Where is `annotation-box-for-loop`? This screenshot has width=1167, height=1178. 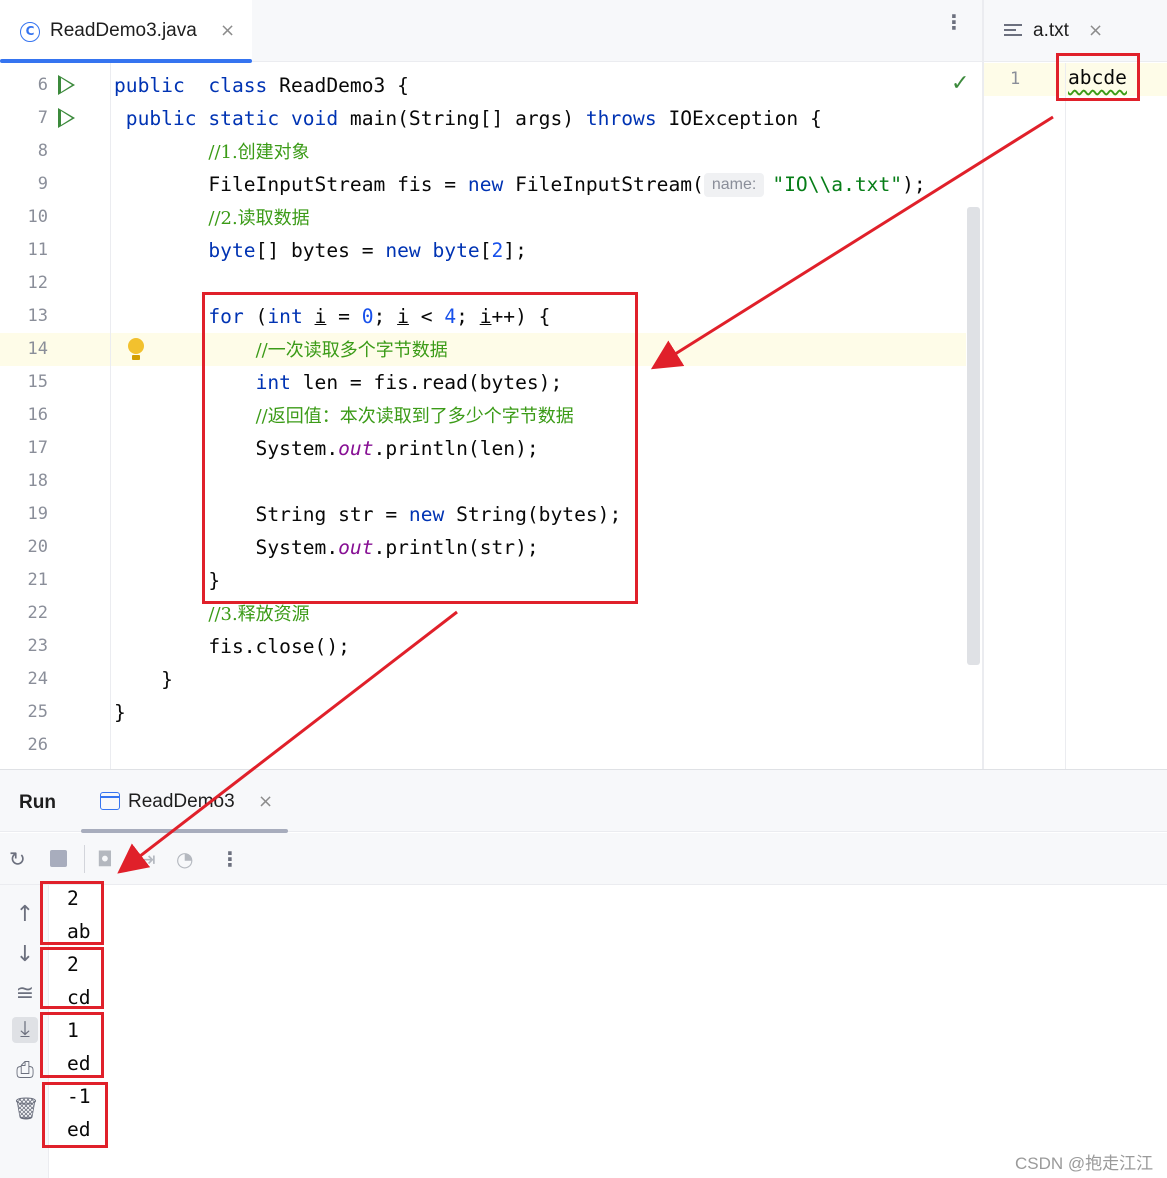 annotation-box-for-loop is located at coordinates (420, 448).